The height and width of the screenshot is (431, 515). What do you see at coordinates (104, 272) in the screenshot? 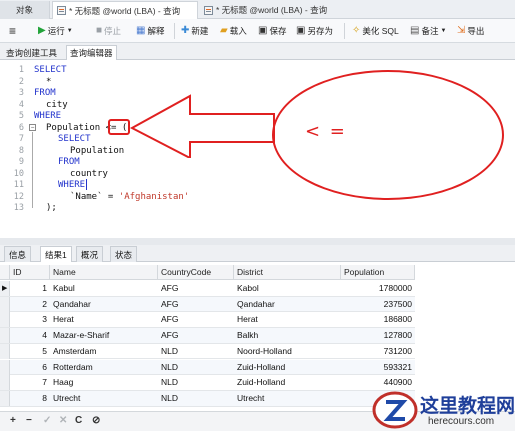
I see `column-header-name: Name` at bounding box center [104, 272].